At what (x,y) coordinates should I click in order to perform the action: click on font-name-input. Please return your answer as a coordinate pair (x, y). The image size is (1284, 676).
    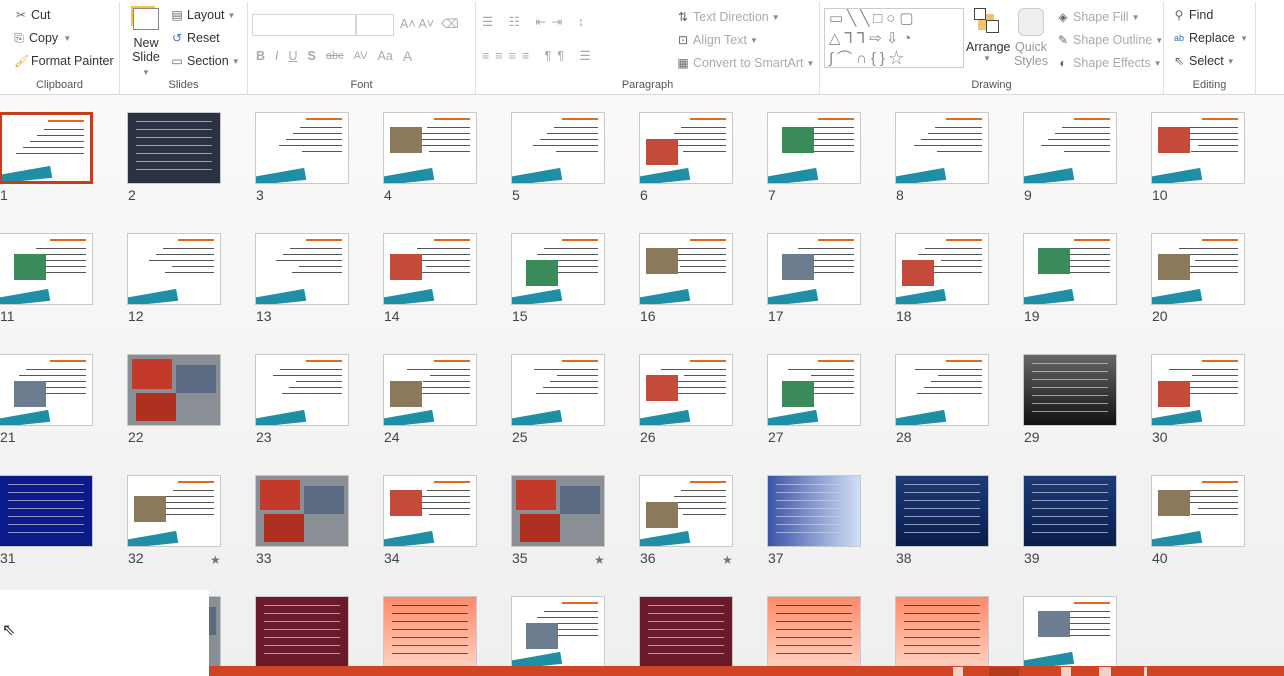
    Looking at the image, I should click on (304, 25).